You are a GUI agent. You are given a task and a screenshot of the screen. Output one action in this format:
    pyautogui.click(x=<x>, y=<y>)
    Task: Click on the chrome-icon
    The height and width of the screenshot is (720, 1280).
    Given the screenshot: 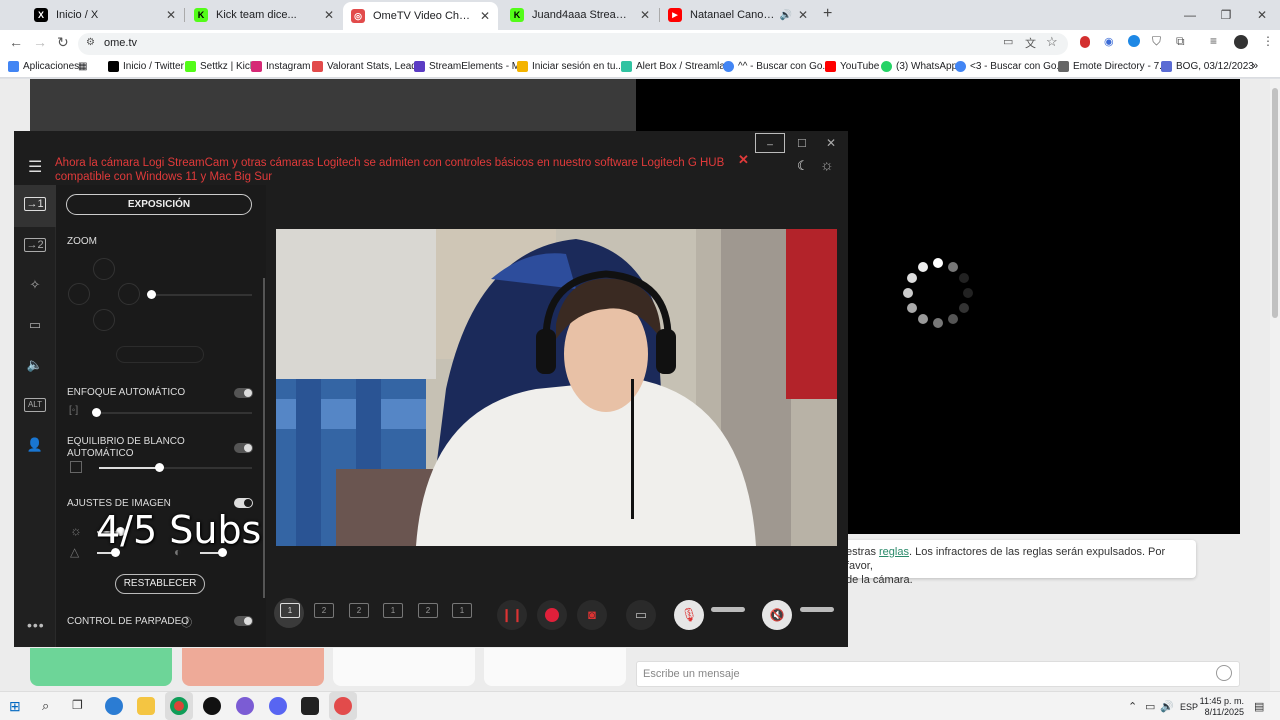 What is the action you would take?
    pyautogui.click(x=179, y=706)
    